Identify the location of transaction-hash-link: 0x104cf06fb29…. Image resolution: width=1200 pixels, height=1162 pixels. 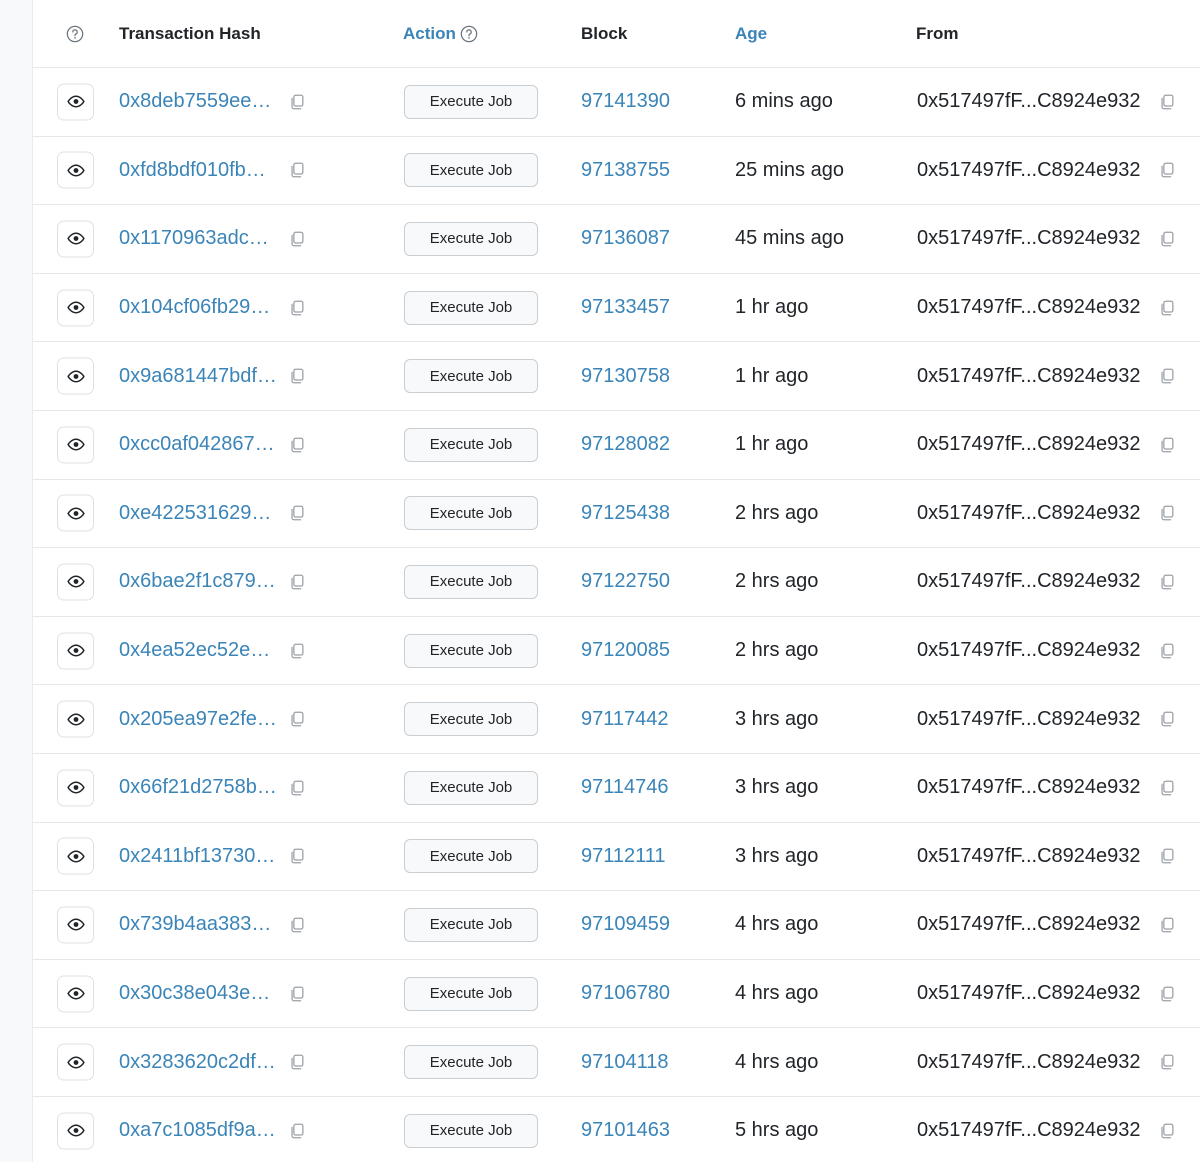
(194, 308).